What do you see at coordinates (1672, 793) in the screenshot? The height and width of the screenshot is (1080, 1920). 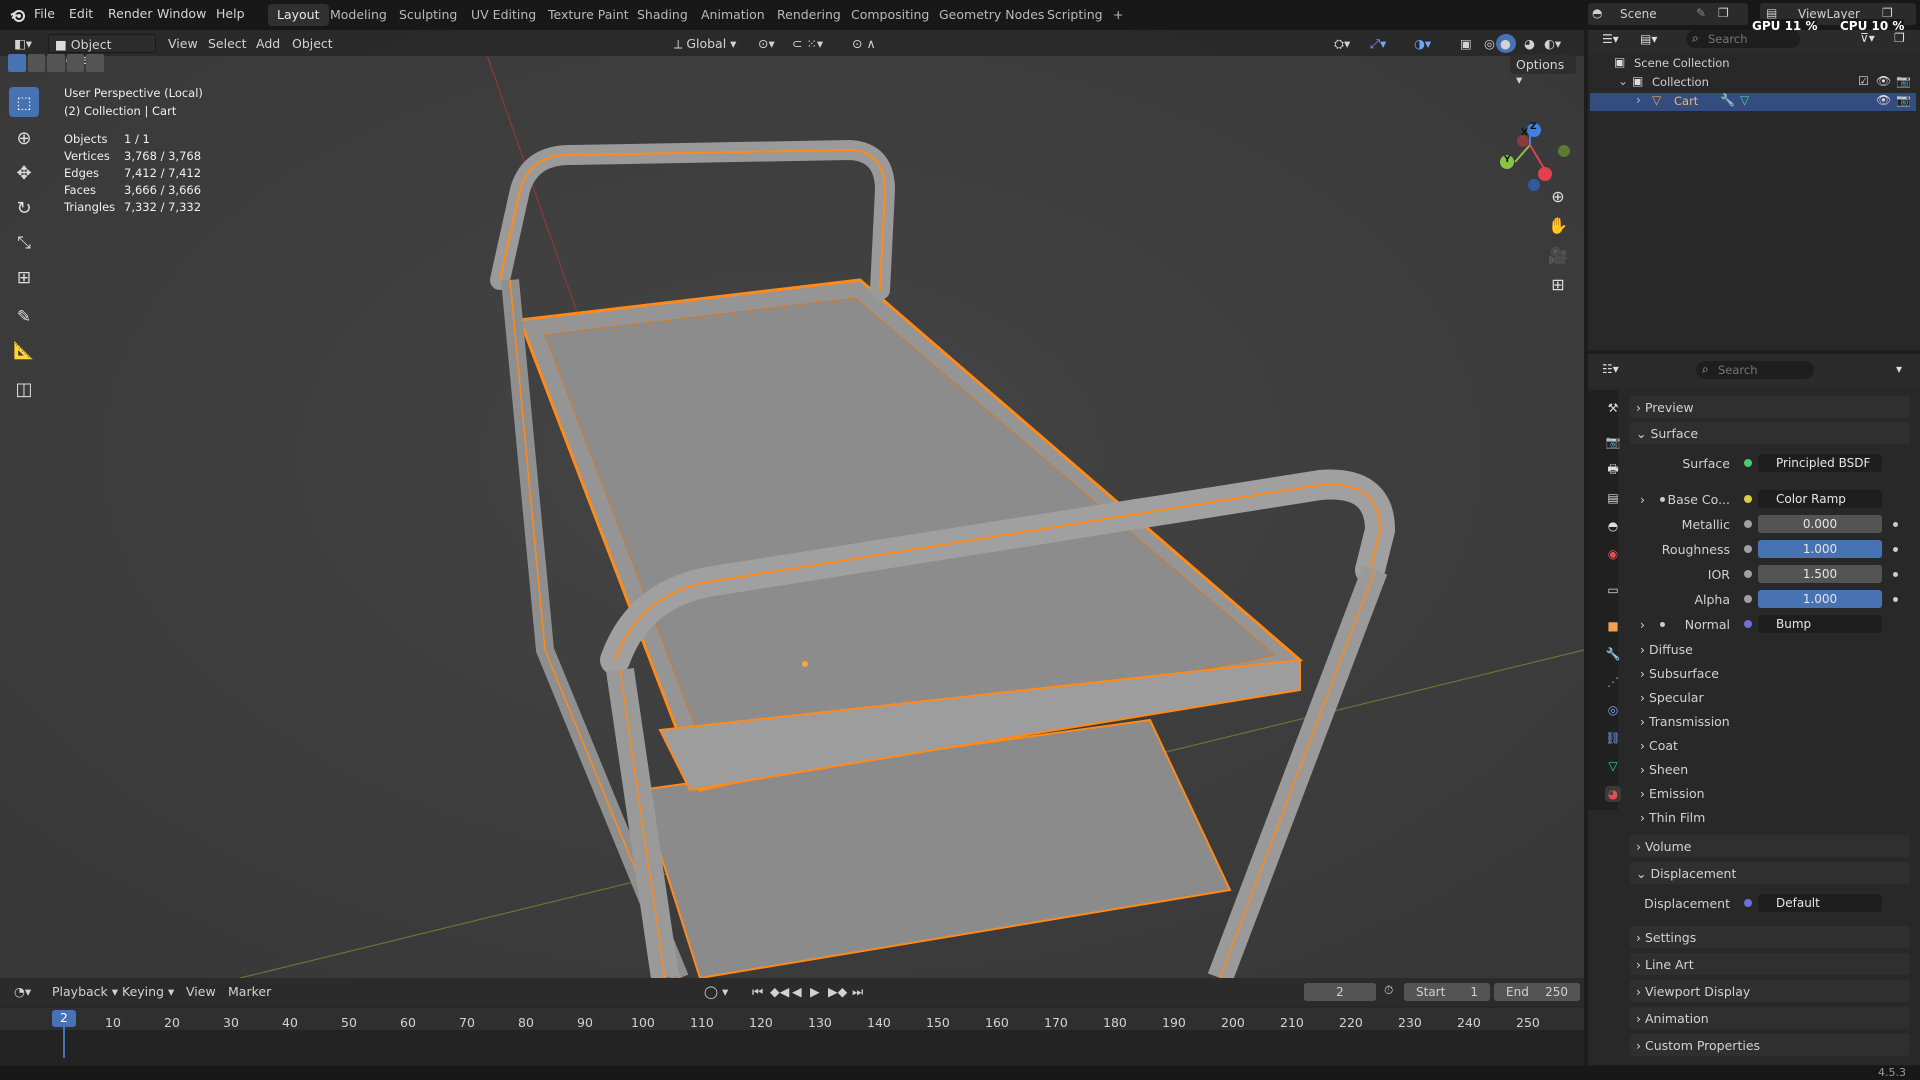 I see `subpanel-emission: › Emission` at bounding box center [1672, 793].